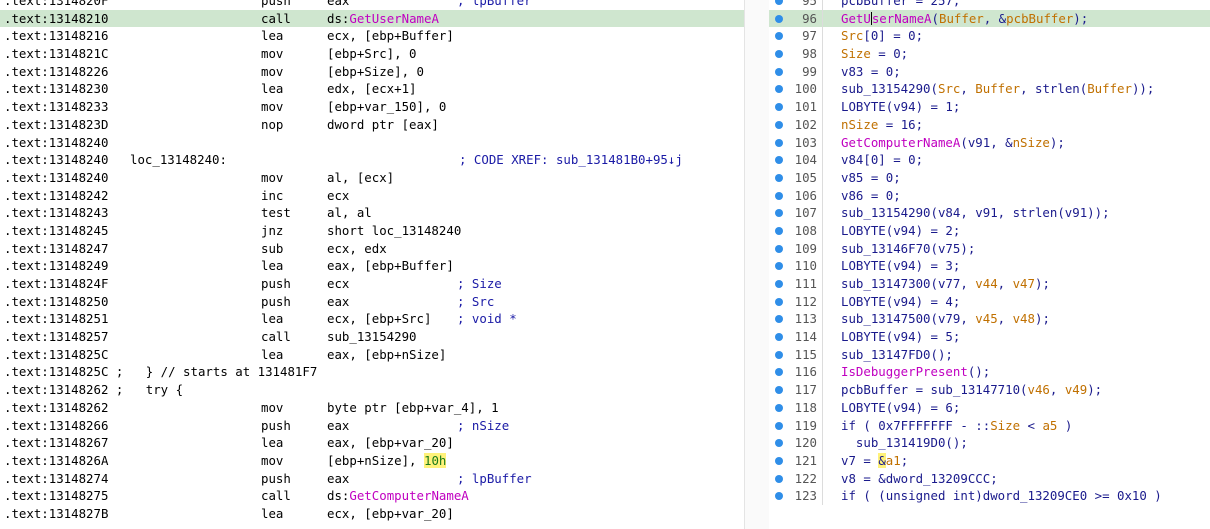  Describe the element at coordinates (989, 195) in the screenshot. I see `pseudo-line: 106 v86 = 0;` at that location.